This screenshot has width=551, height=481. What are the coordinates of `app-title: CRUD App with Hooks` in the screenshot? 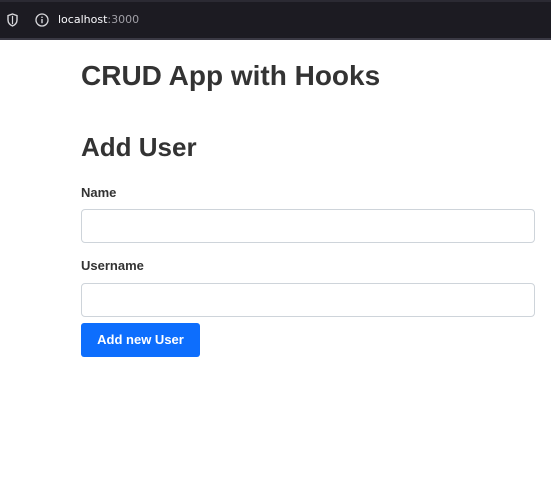 It's located at (231, 75).